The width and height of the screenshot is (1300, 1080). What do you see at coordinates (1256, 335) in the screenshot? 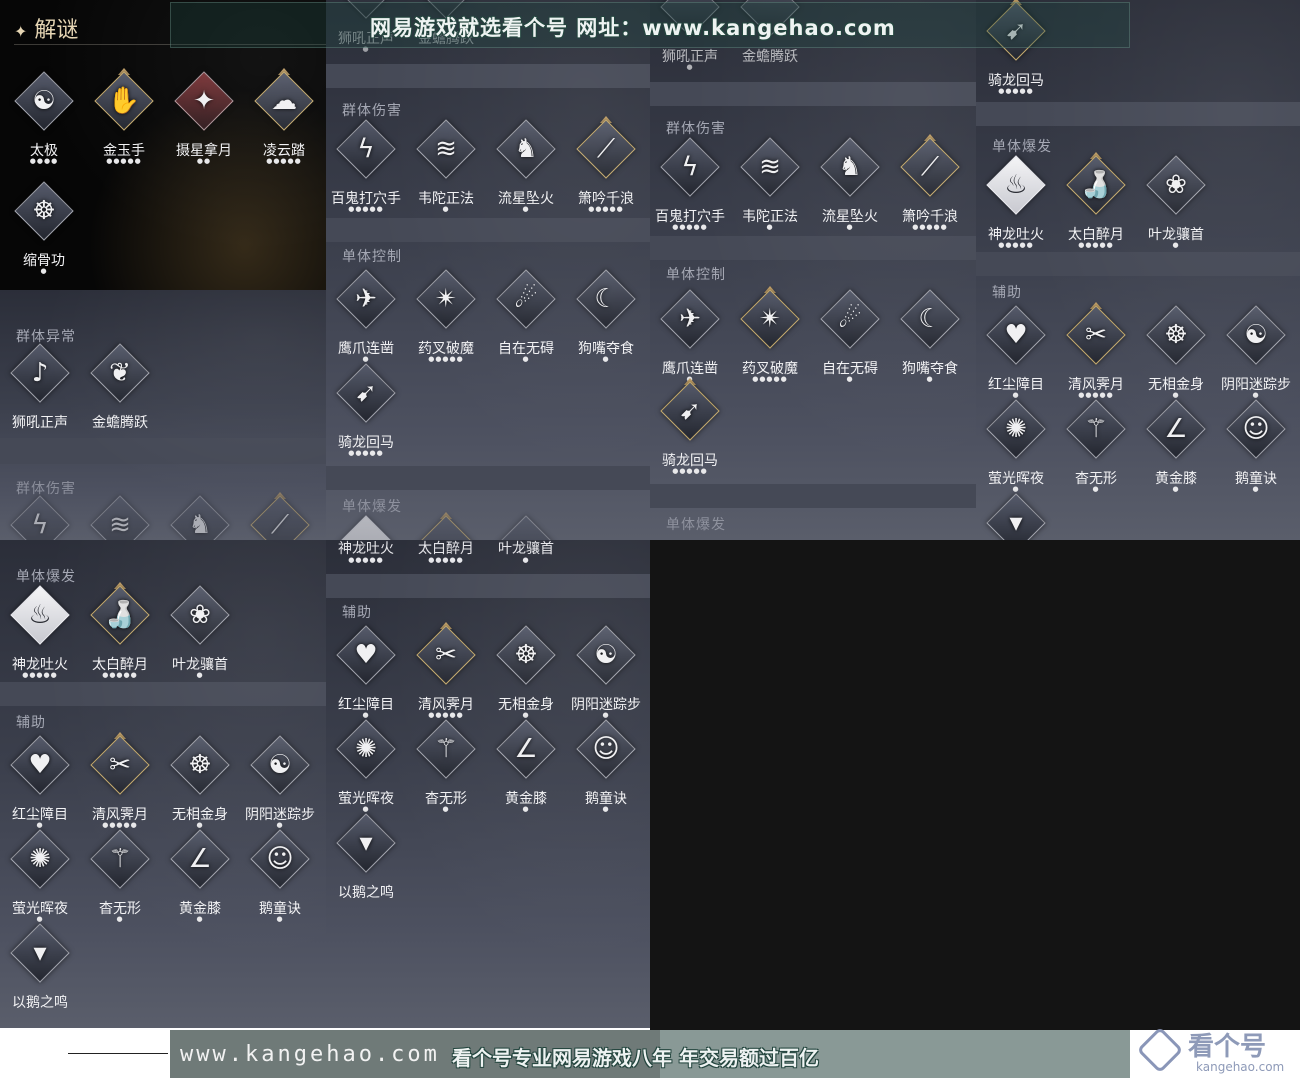
I see `yinyang-icon: ☯` at bounding box center [1256, 335].